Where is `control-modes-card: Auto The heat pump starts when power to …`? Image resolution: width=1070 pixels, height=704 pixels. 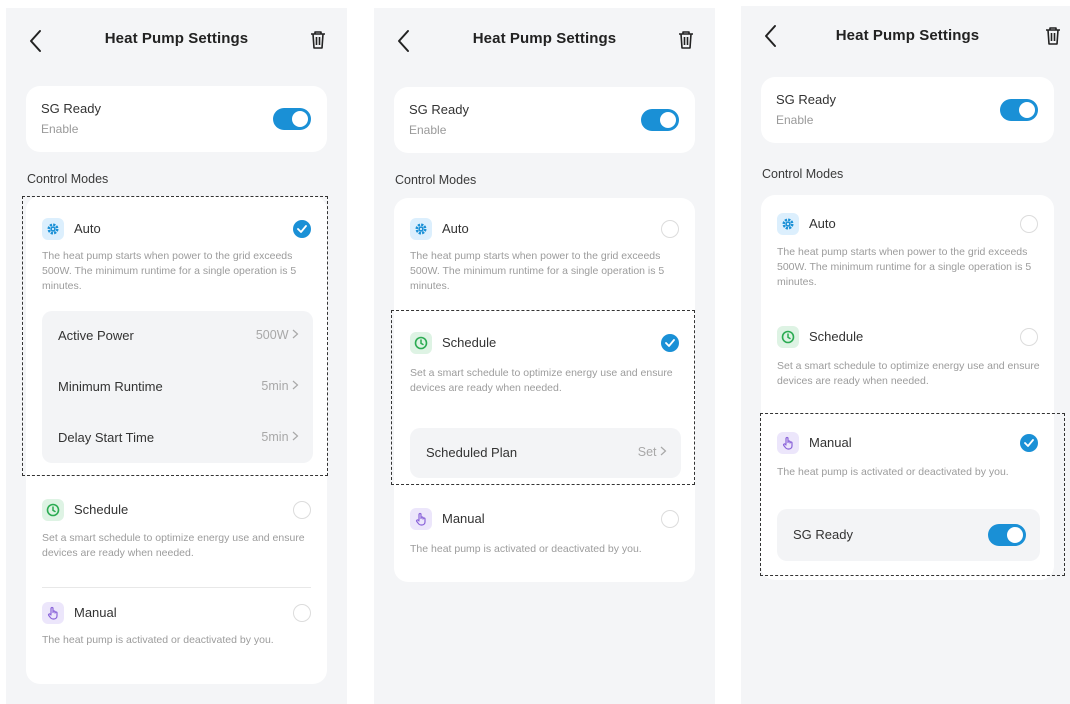
control-modes-card: Auto The heat pump starts when power to … is located at coordinates (907, 387).